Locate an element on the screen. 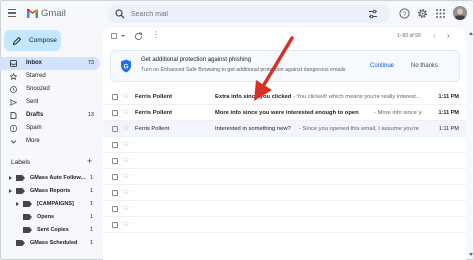  compose-button: Compose is located at coordinates (32, 40).